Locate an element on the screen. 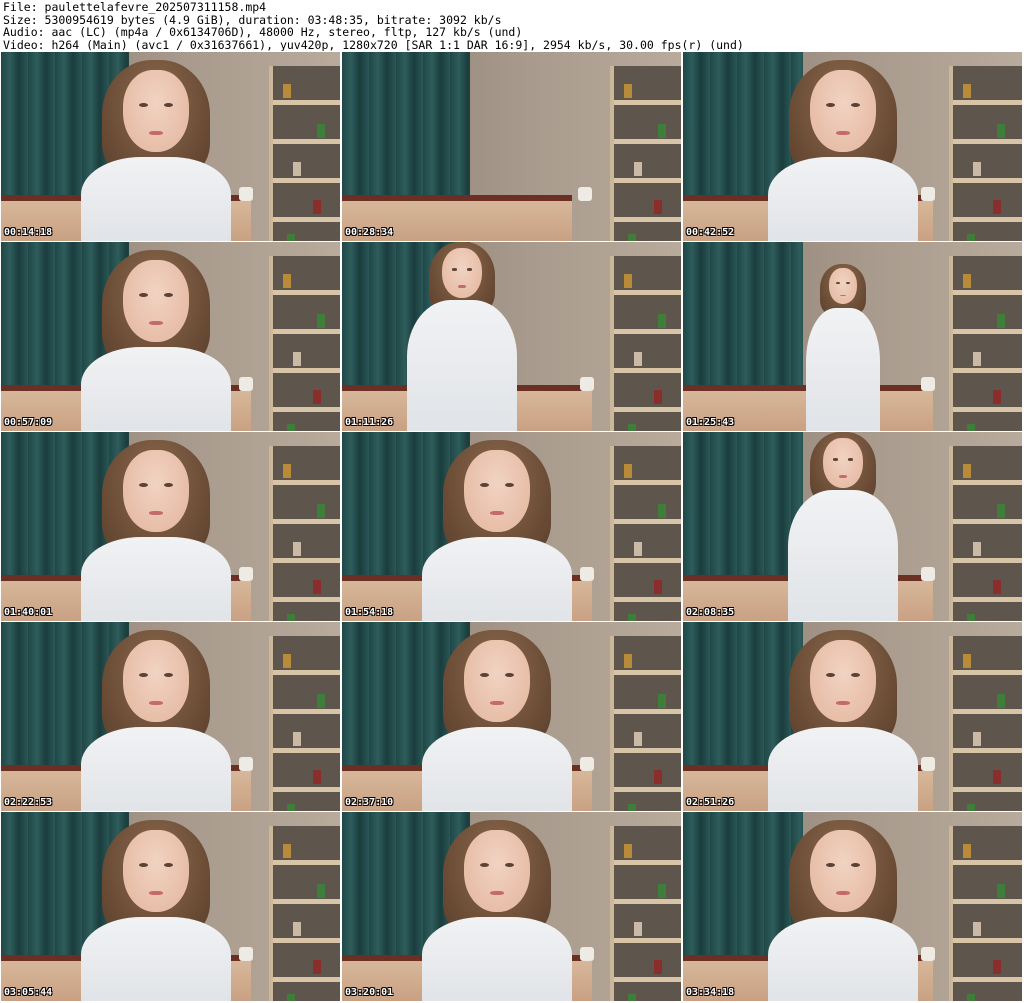 The height and width of the screenshot is (1003, 1024). video-thumbnail: 02:22:53 is located at coordinates (170, 716).